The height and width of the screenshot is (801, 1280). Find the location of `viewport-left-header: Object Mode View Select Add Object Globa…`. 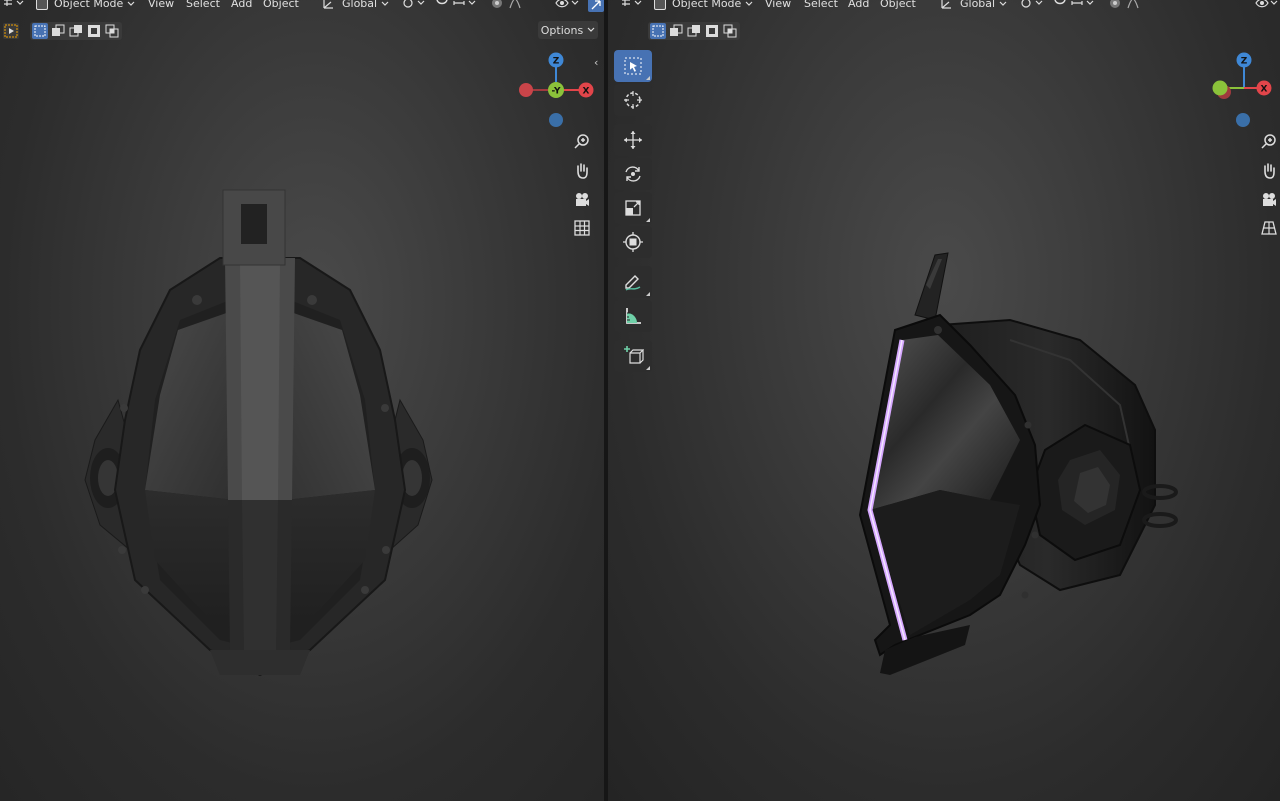

viewport-left-header: Object Mode View Select Add Object Globa… is located at coordinates (302, 7).